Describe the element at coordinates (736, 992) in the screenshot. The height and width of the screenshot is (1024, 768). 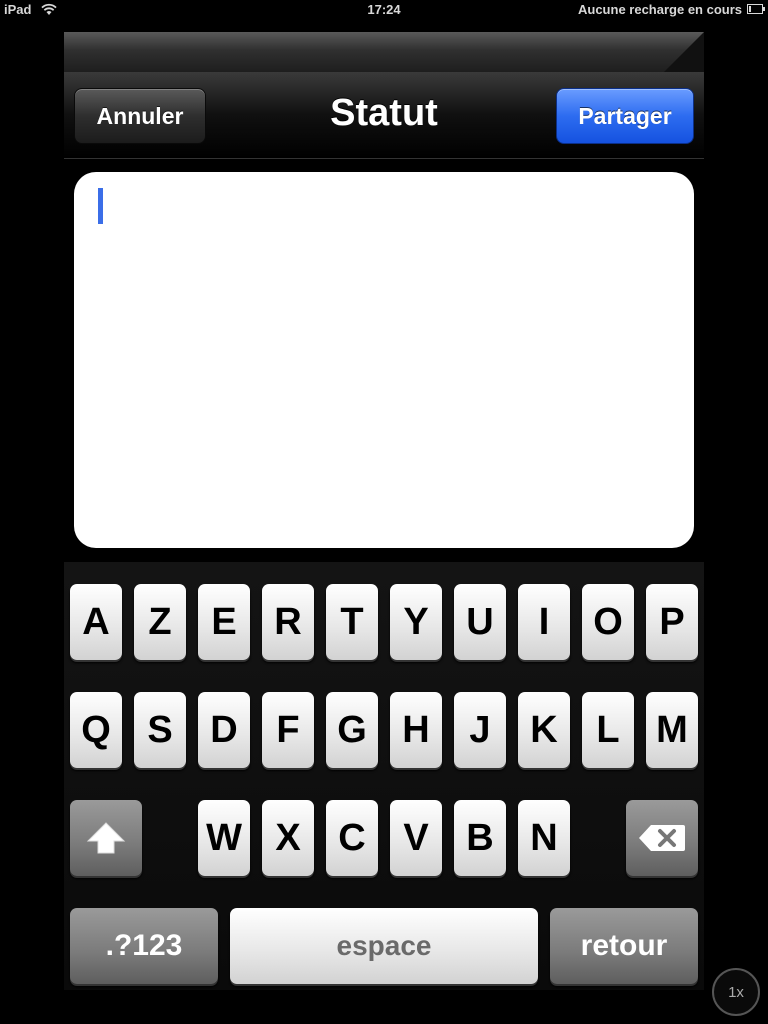
I see `zoom-toggle-button: 1x` at that location.